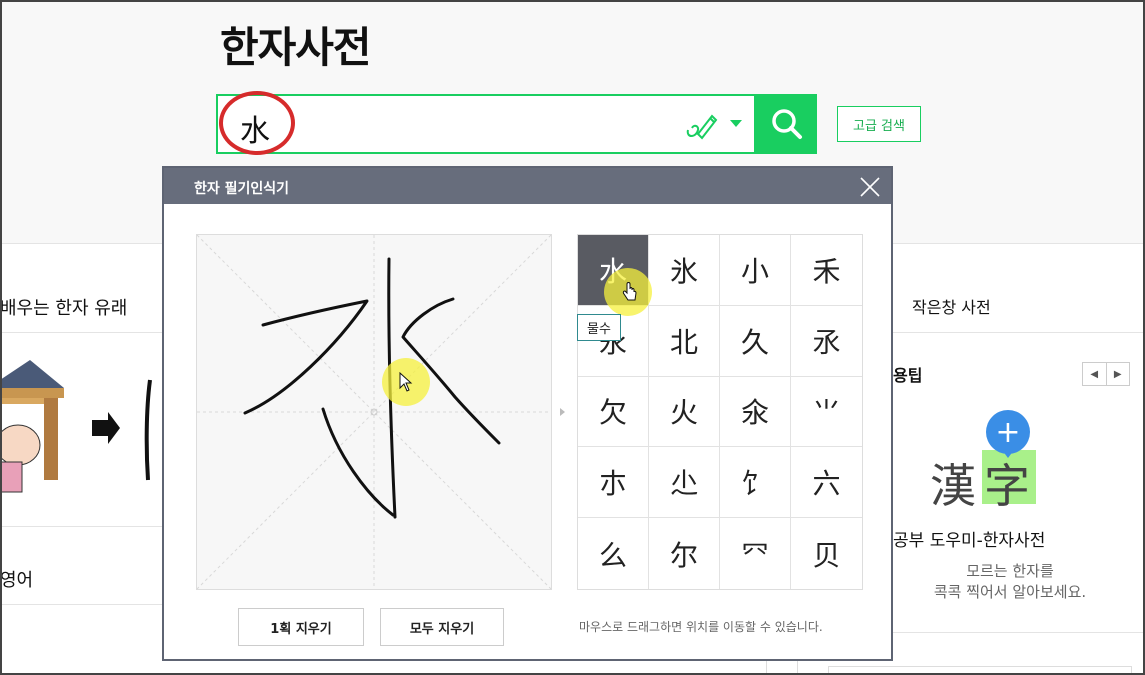 The width and height of the screenshot is (1145, 675). I want to click on candidate-cell: 北, so click(684, 341).